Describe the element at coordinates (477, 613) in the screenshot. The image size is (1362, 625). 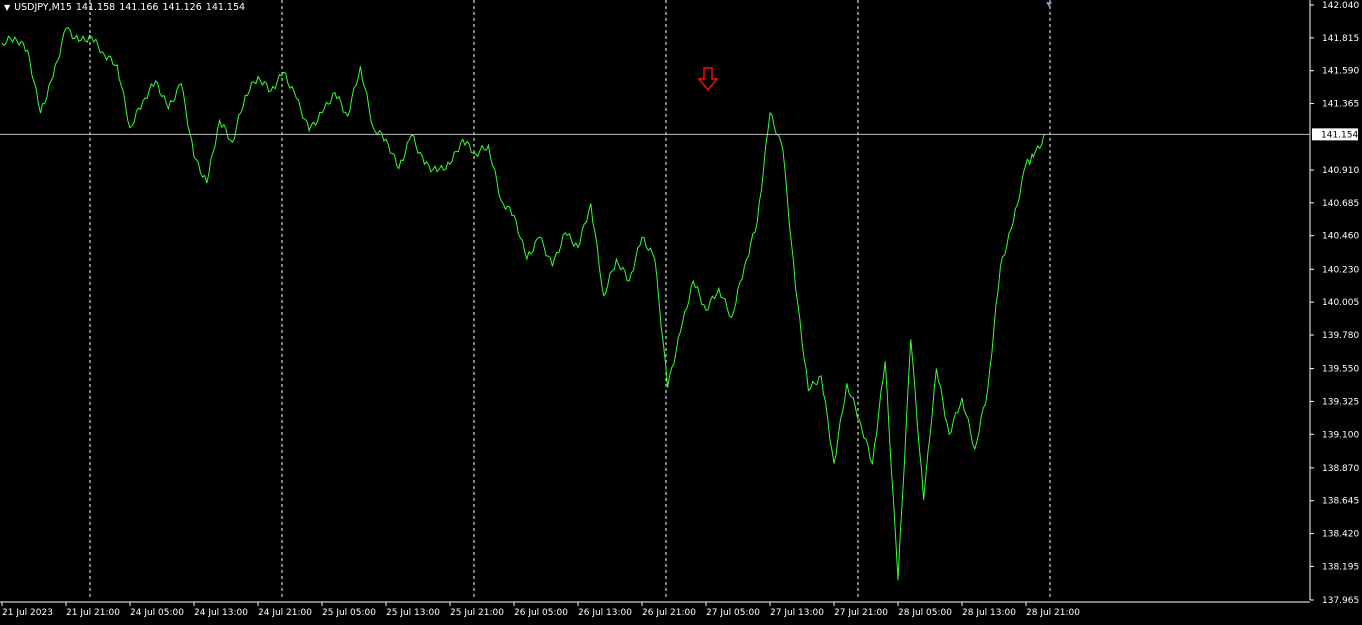
I see `x-tick-label: 25 Jul 21:00` at that location.